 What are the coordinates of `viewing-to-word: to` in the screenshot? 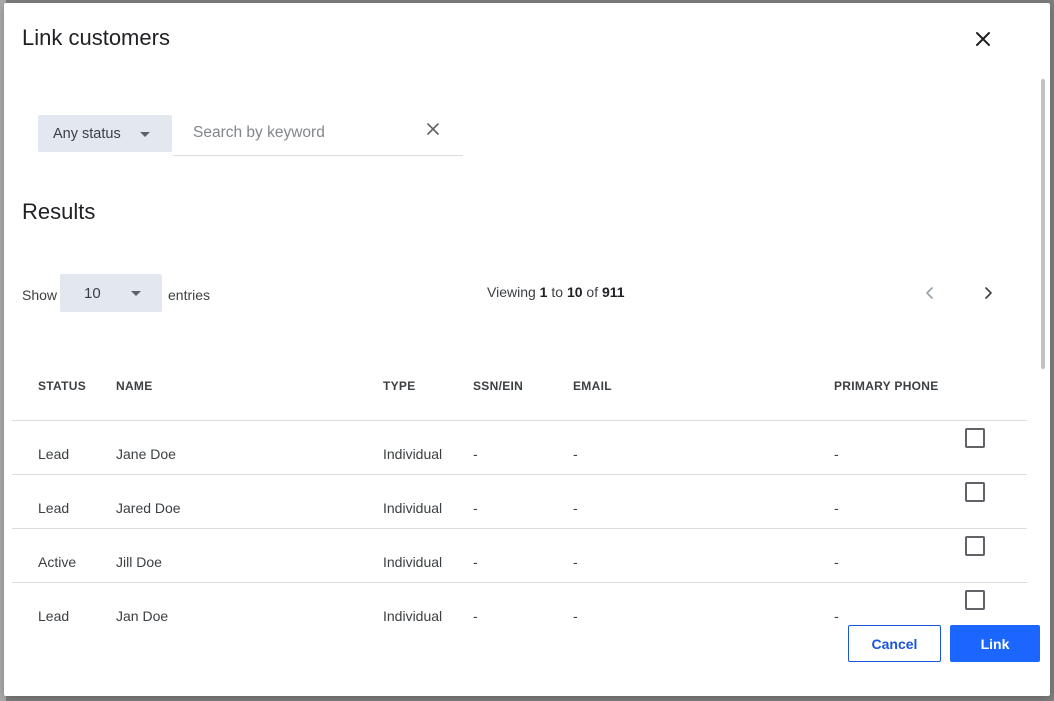 It's located at (557, 292).